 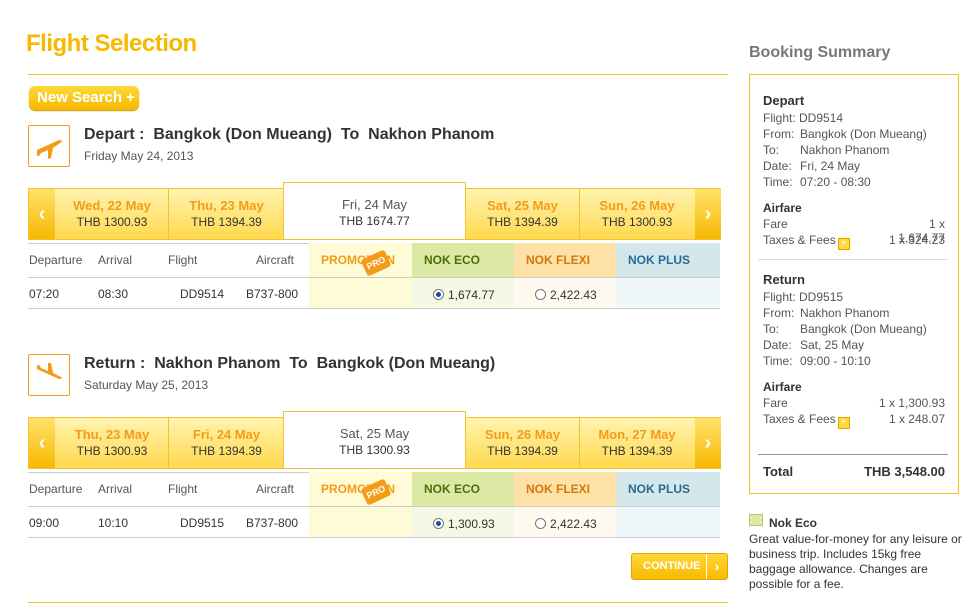 What do you see at coordinates (243, 134) in the screenshot?
I see `depart-from: Bangkok (Don Mueang)` at bounding box center [243, 134].